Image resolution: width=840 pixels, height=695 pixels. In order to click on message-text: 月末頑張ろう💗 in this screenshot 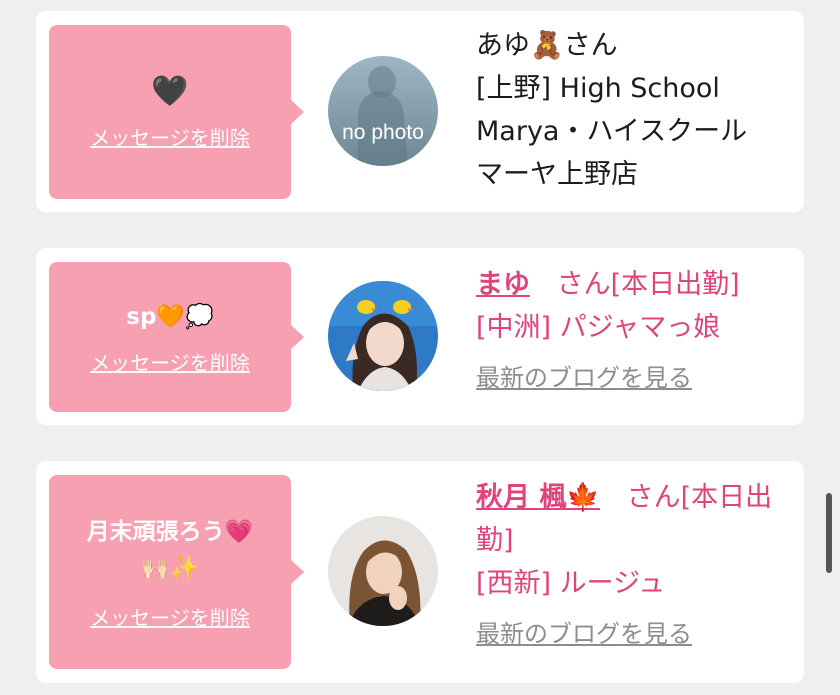, I will do `click(170, 531)`.